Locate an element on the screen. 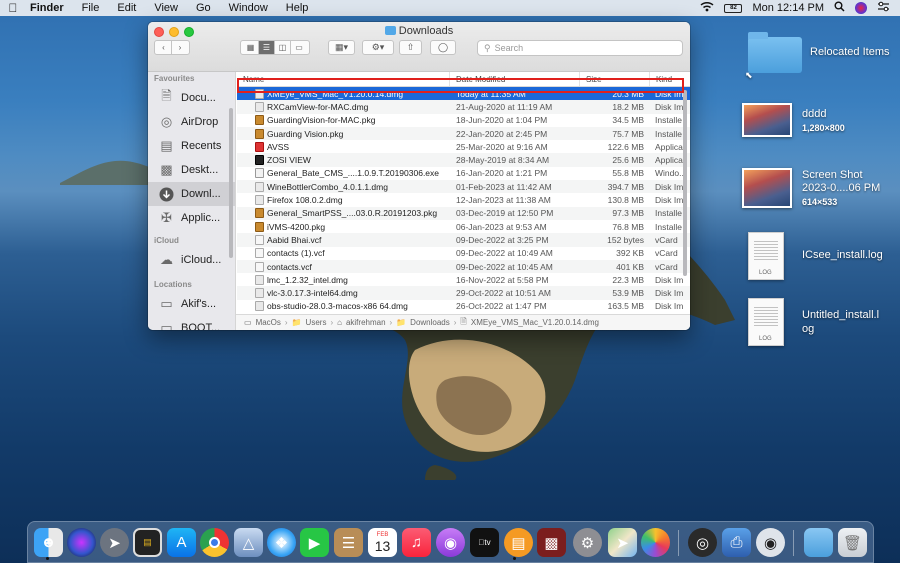  path-item: XMEye_VMS_Mac_V1.20.0.14.dmg is located at coordinates (535, 322).